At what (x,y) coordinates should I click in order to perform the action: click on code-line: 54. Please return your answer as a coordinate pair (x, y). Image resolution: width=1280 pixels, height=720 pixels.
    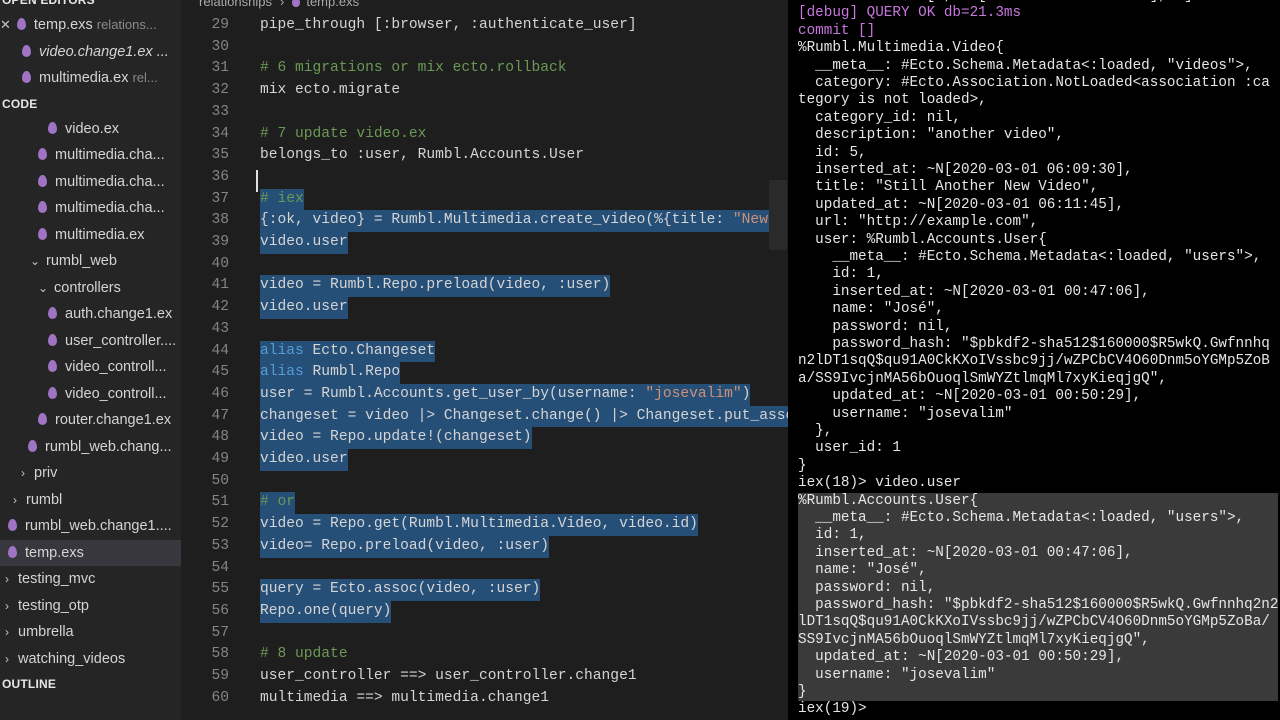
    Looking at the image, I should click on (484, 569).